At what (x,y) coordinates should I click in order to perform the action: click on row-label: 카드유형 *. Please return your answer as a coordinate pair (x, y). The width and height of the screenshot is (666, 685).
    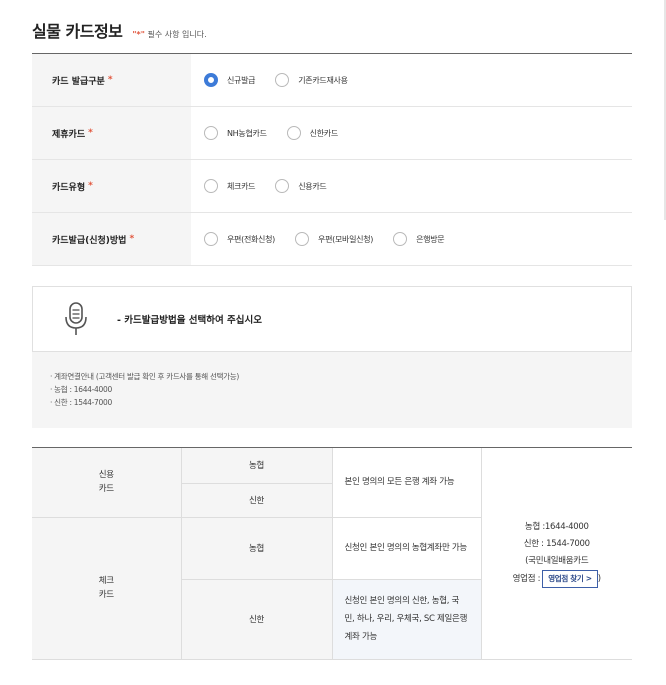
    Looking at the image, I should click on (111, 186).